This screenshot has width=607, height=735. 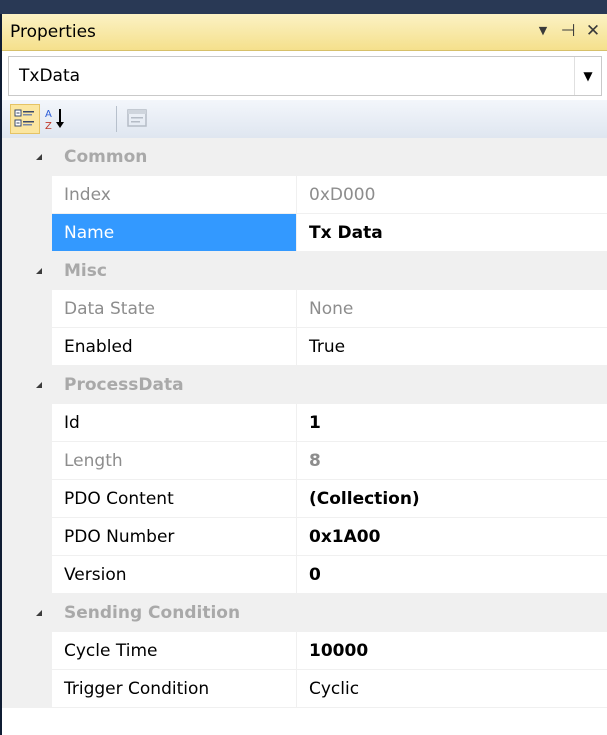 I want to click on close-icon: ✕, so click(x=593, y=31).